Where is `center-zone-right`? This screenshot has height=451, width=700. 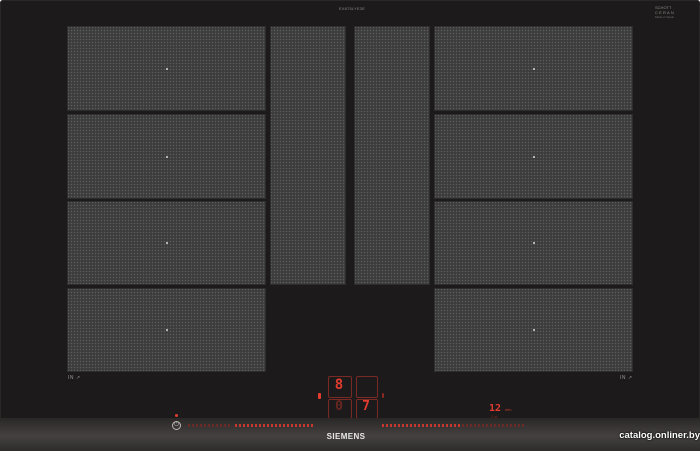 center-zone-right is located at coordinates (392, 155).